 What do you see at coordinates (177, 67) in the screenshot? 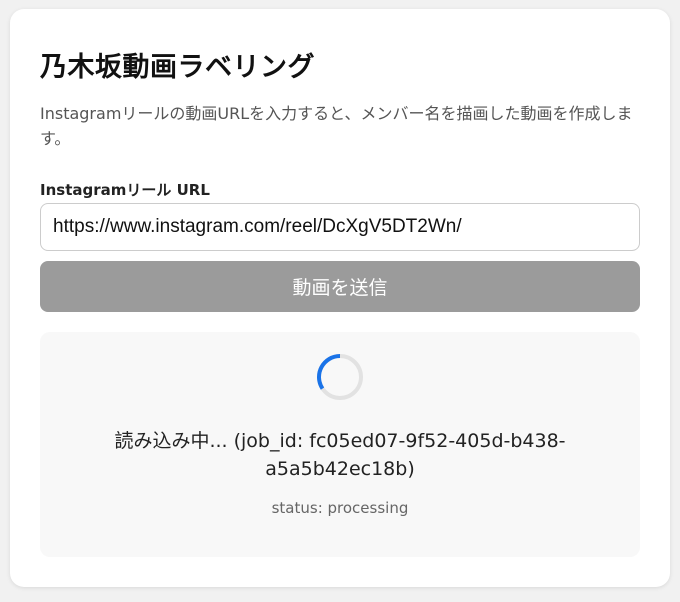
I see `page-title: 乃木坂動画ラベリング` at bounding box center [177, 67].